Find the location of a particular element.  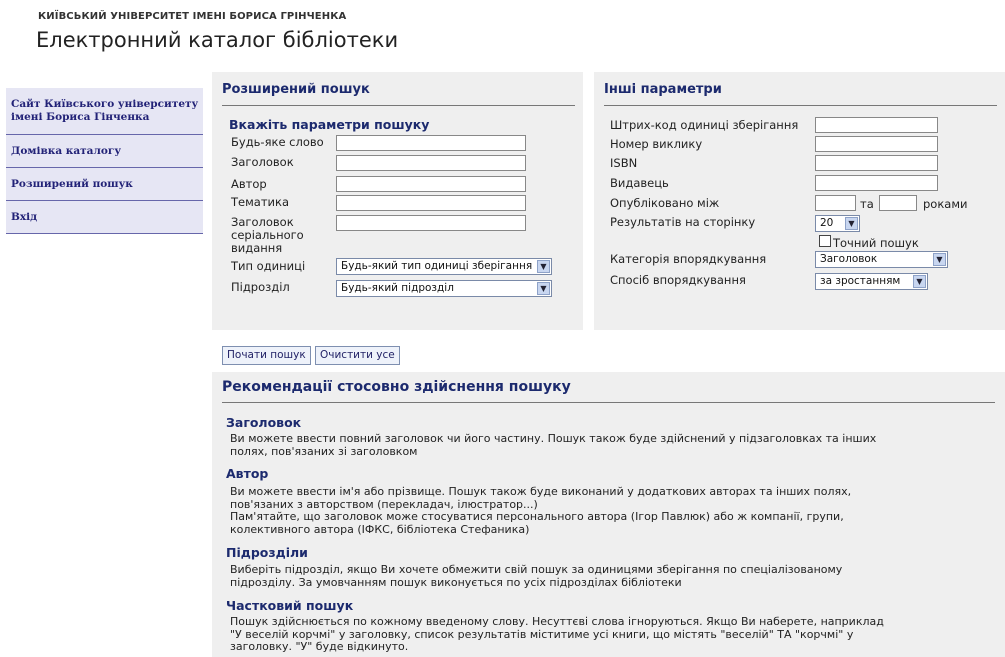

branch-select: Будь-який підрозділ ▼ is located at coordinates (444, 288).